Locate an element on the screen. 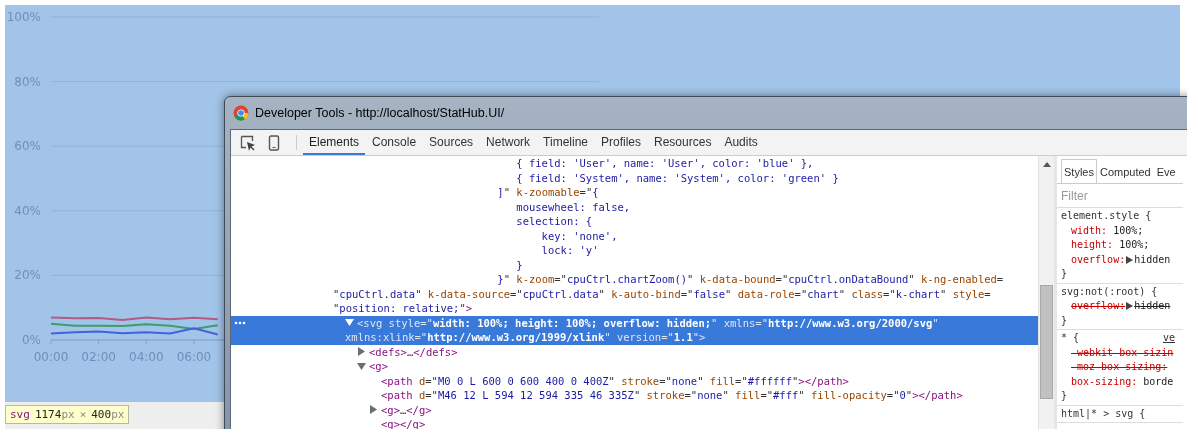 This screenshot has width=1187, height=429. panel-tab: Sources is located at coordinates (451, 142).